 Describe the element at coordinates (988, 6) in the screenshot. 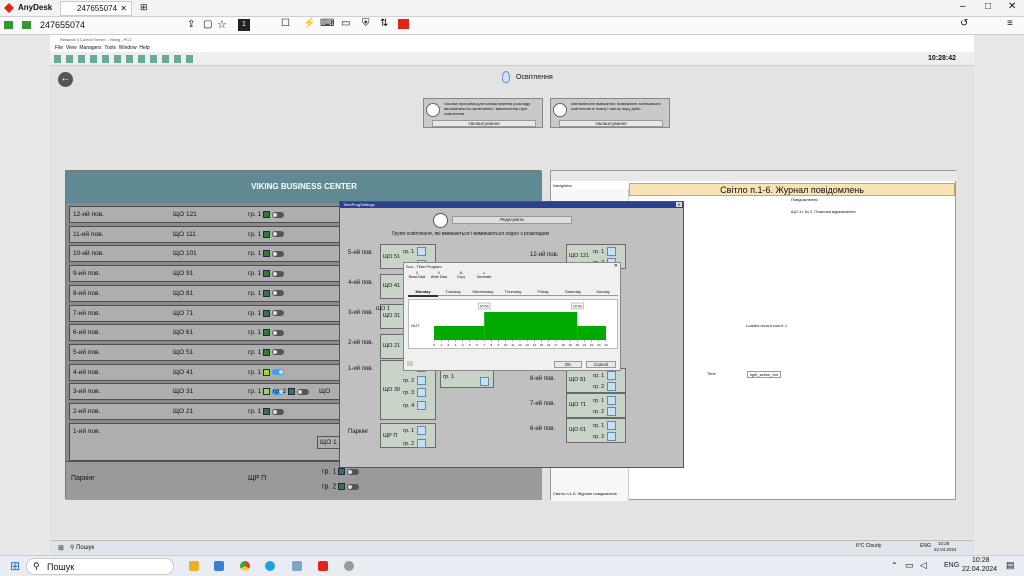

I see `maximize-icon: □` at that location.